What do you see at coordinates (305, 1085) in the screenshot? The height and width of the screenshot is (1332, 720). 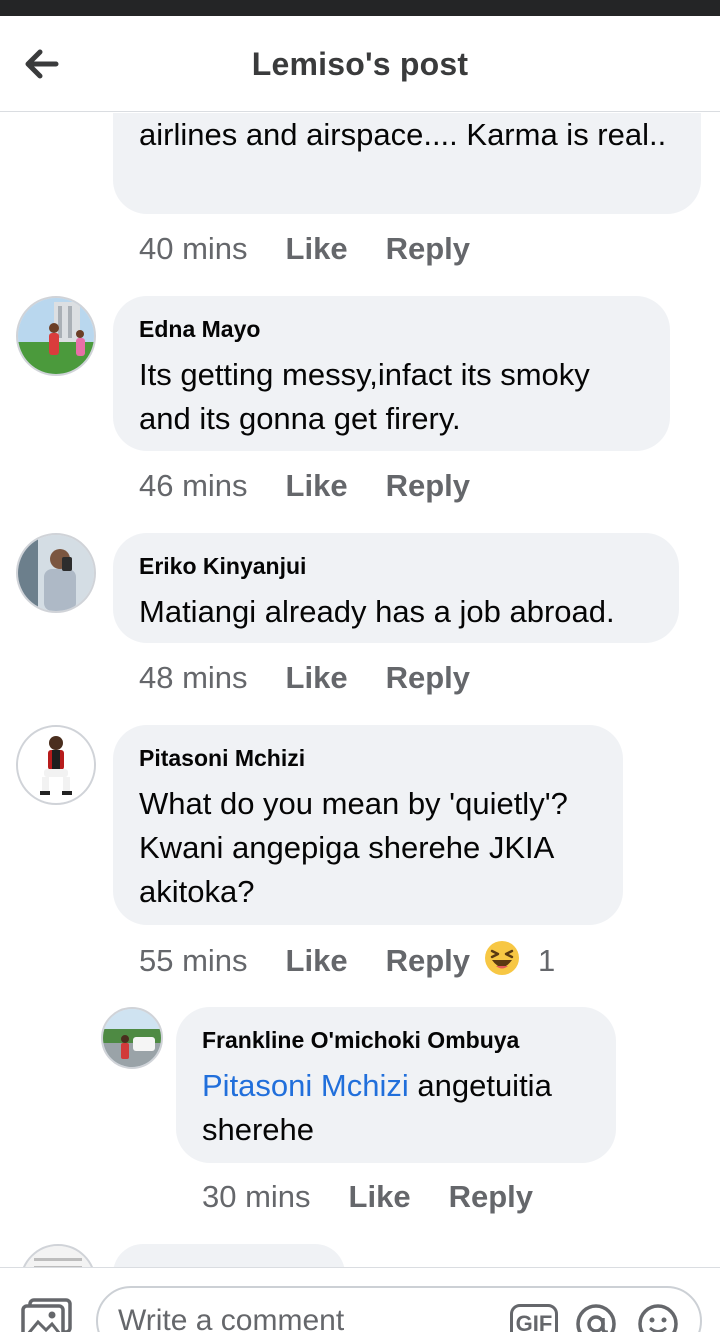 I see `mention-link: Pitasoni Mchizi` at bounding box center [305, 1085].